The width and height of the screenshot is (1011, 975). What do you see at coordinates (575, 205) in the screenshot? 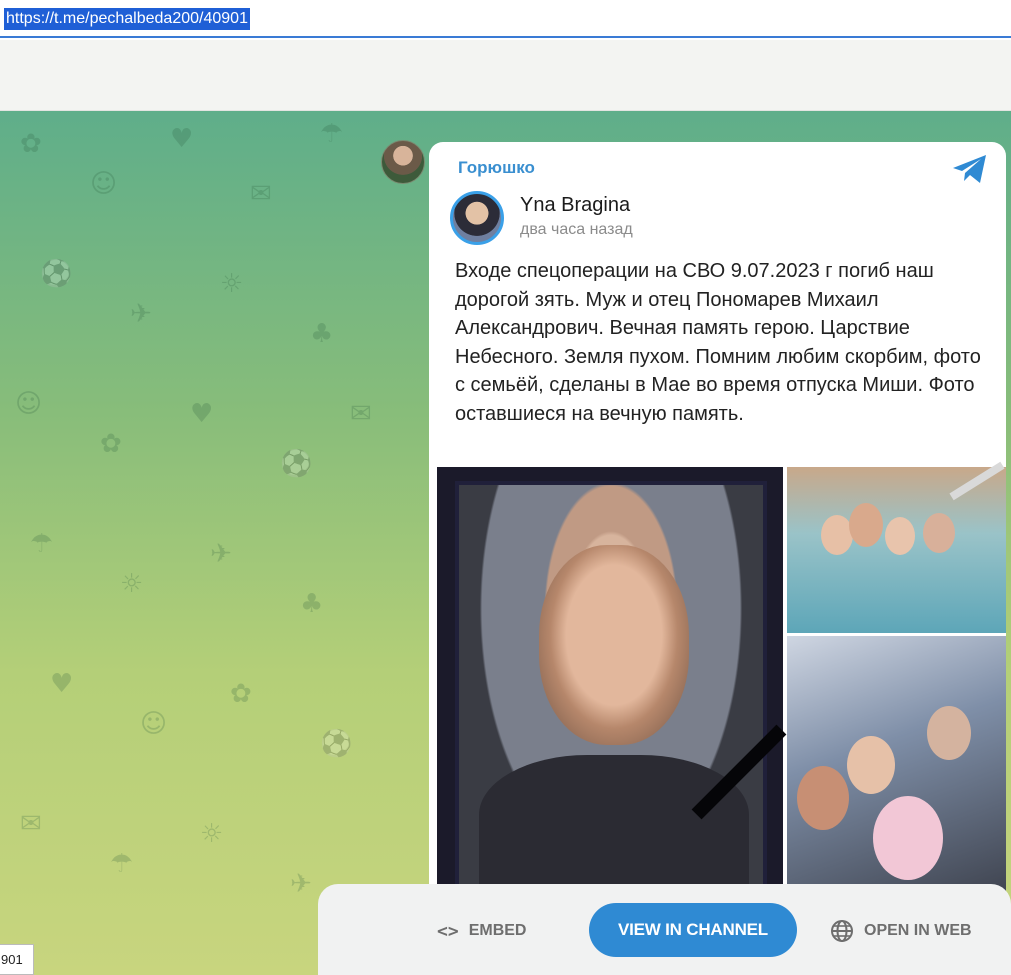
I see `post-author: Yna Bragina` at bounding box center [575, 205].